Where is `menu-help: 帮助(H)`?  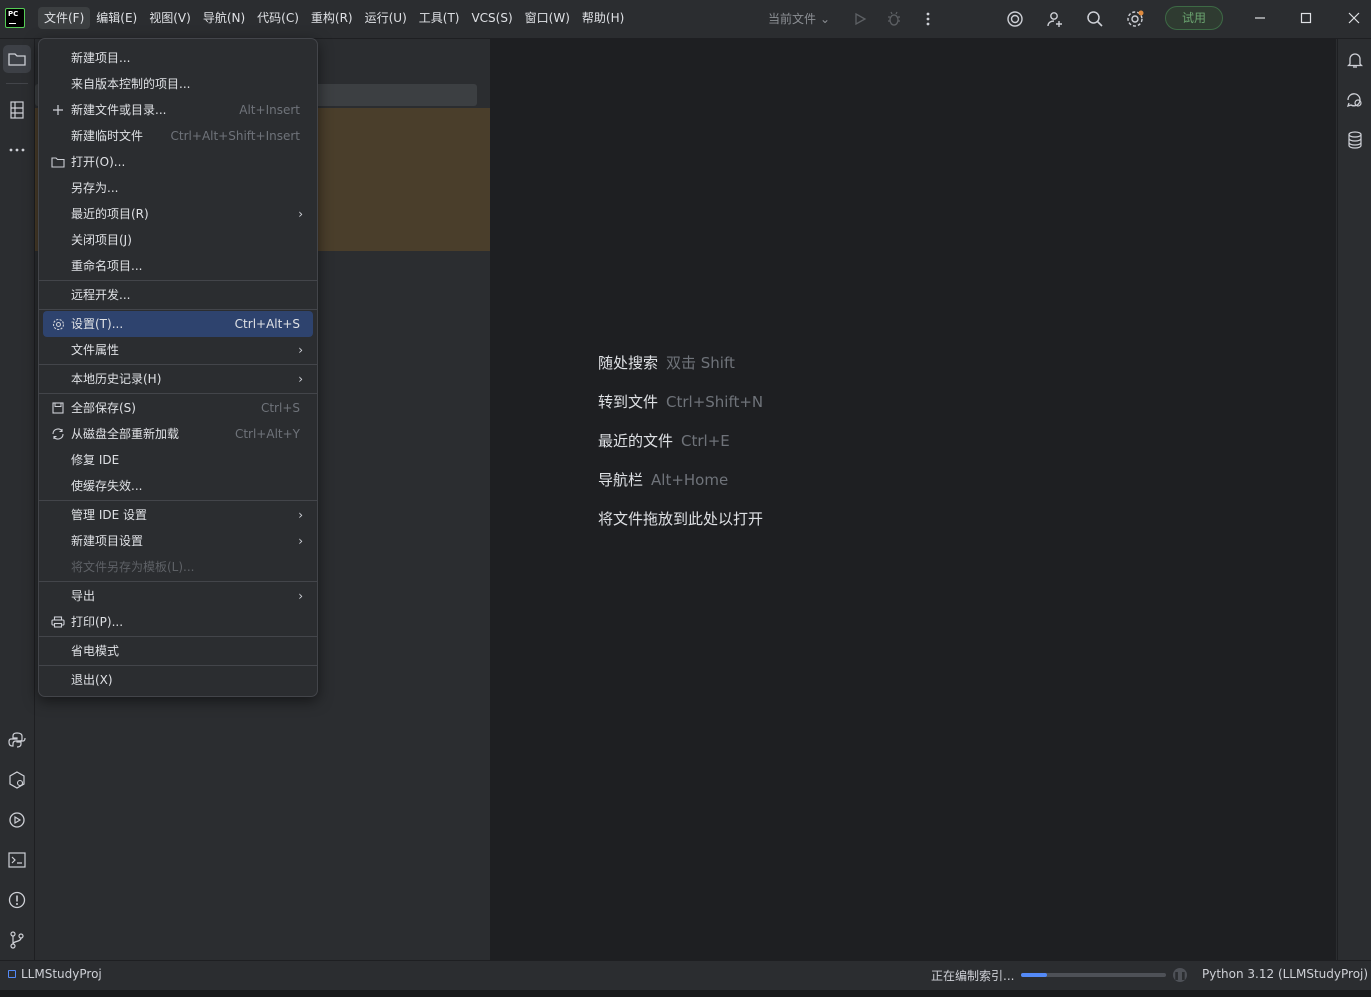
menu-help: 帮助(H) is located at coordinates (603, 18).